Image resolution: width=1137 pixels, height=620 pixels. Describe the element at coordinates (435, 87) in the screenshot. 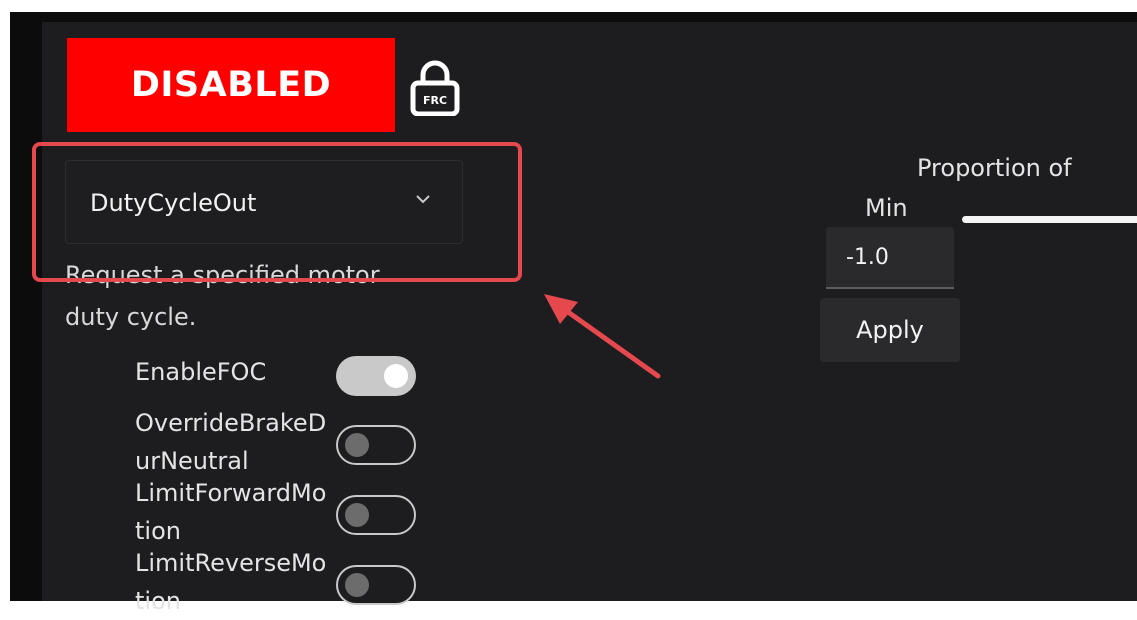

I see `lock-frc-icon: FRC` at that location.